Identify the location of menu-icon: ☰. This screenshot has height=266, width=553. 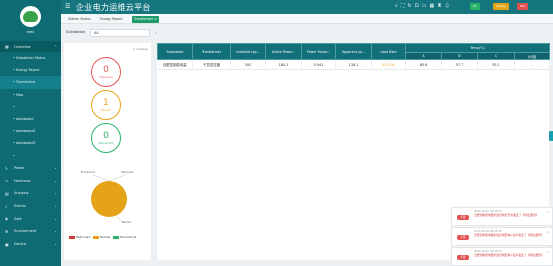
(67, 6).